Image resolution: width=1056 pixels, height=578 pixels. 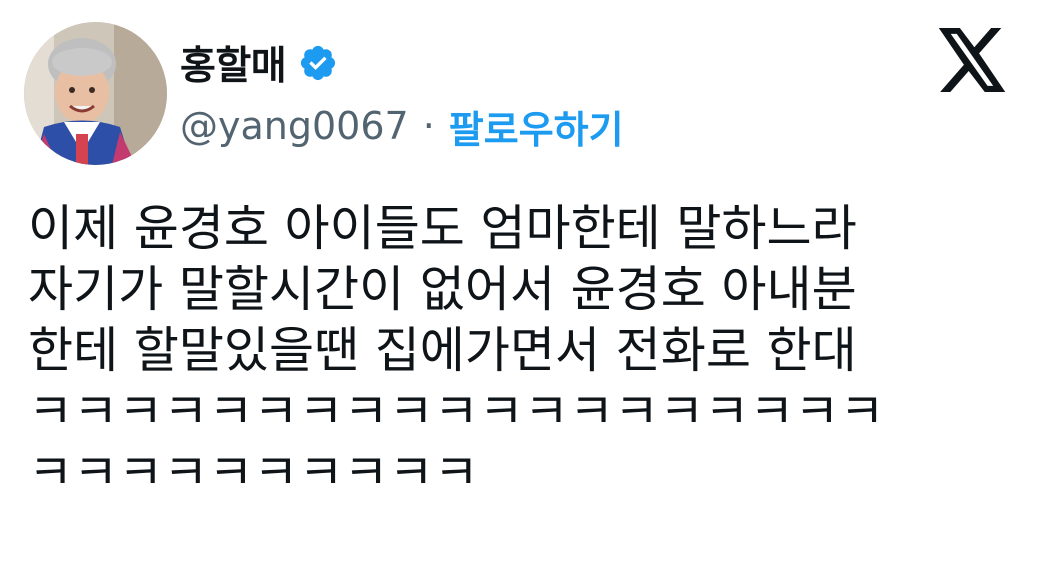 I want to click on follow-button: 팔로우하기, so click(x=536, y=126).